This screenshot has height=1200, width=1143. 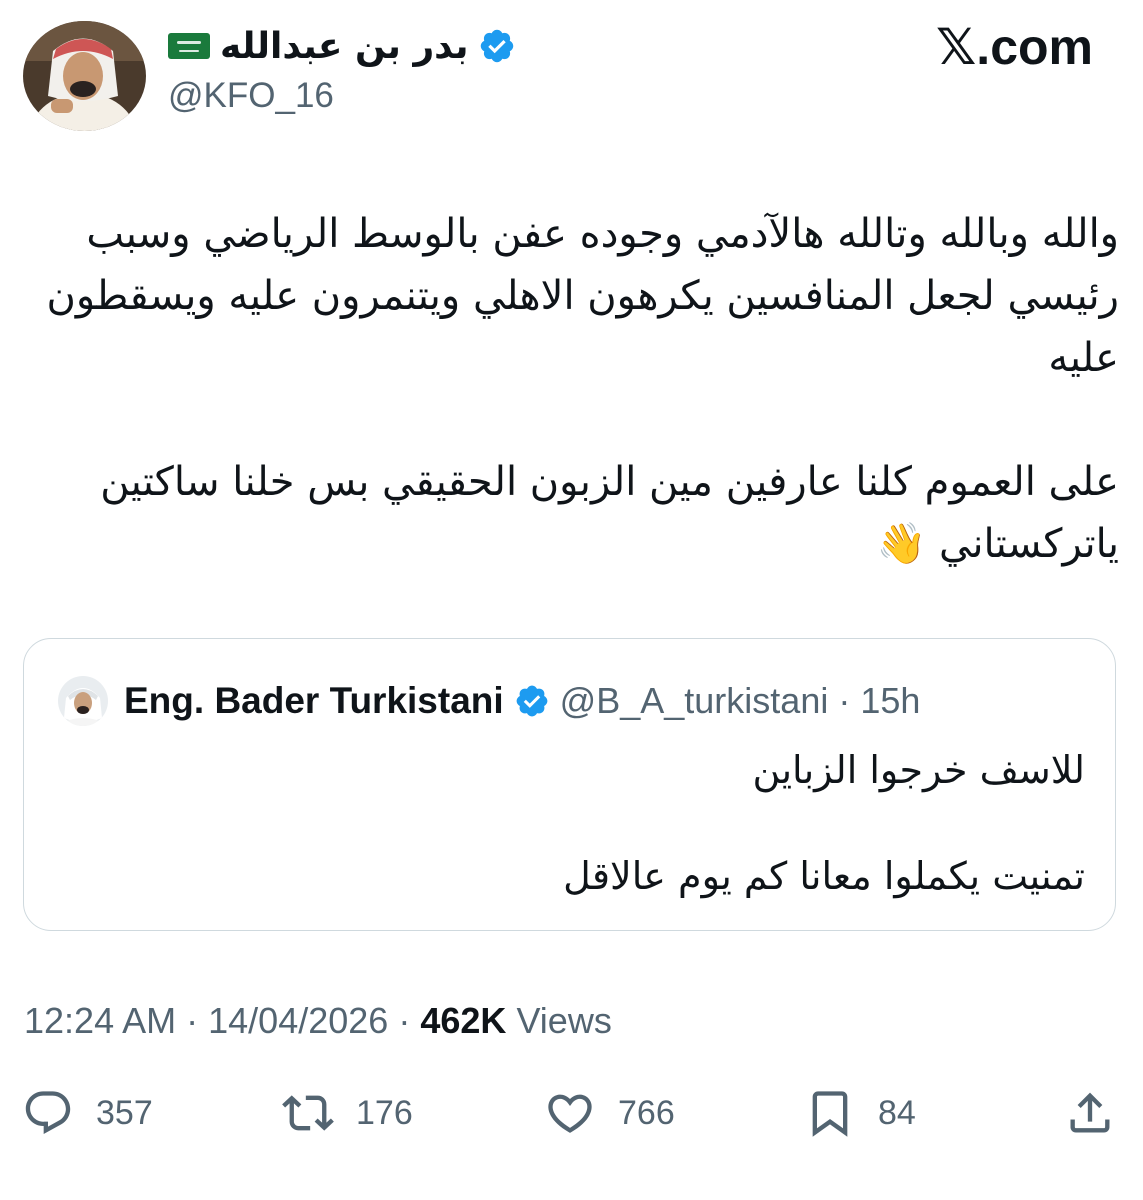 What do you see at coordinates (48, 1113) in the screenshot?
I see `reply-icon` at bounding box center [48, 1113].